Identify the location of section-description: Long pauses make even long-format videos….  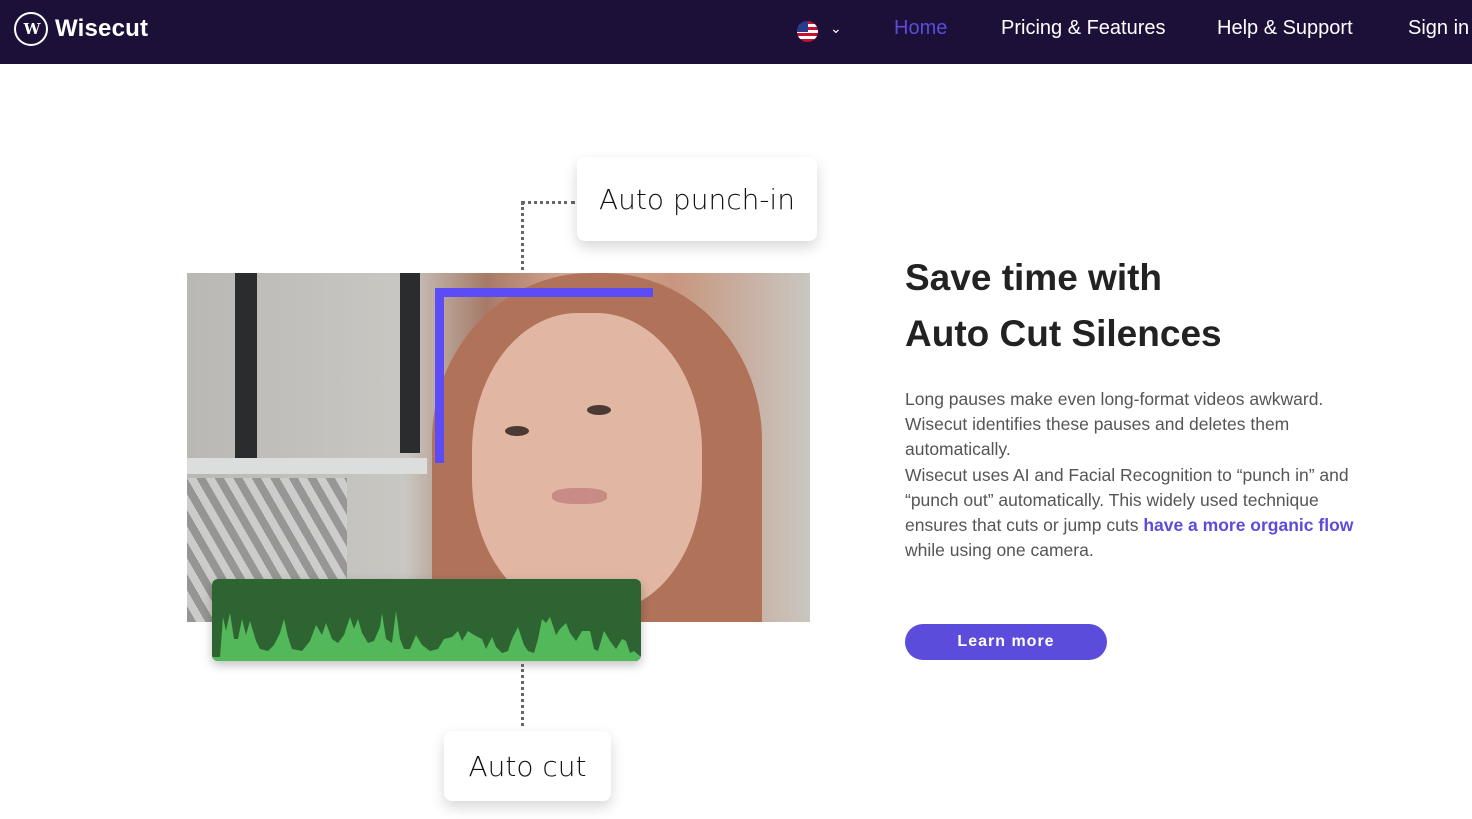
(1145, 475).